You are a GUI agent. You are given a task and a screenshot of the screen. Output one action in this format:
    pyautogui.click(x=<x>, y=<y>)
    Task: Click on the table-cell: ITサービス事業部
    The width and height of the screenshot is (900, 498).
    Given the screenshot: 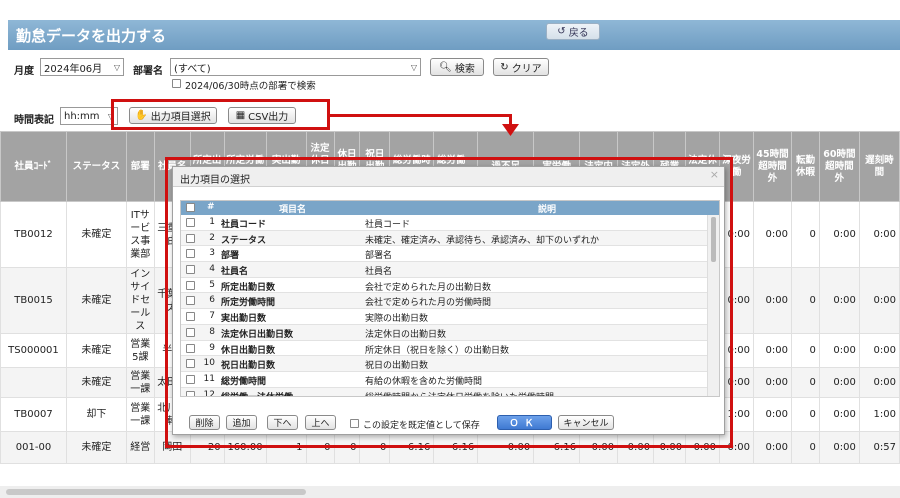 What is the action you would take?
    pyautogui.click(x=140, y=234)
    